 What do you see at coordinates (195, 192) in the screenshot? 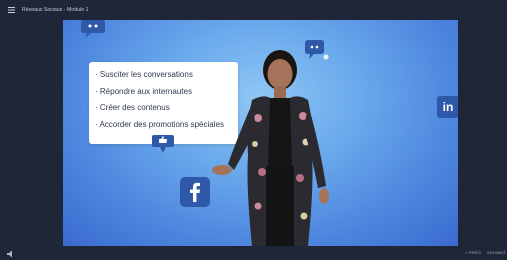
I see `facebook-icon` at bounding box center [195, 192].